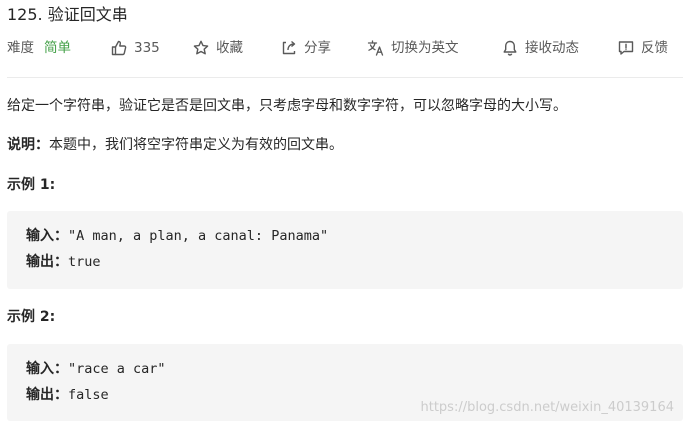  Describe the element at coordinates (28, 145) in the screenshot. I see `note-label: 说明：` at that location.